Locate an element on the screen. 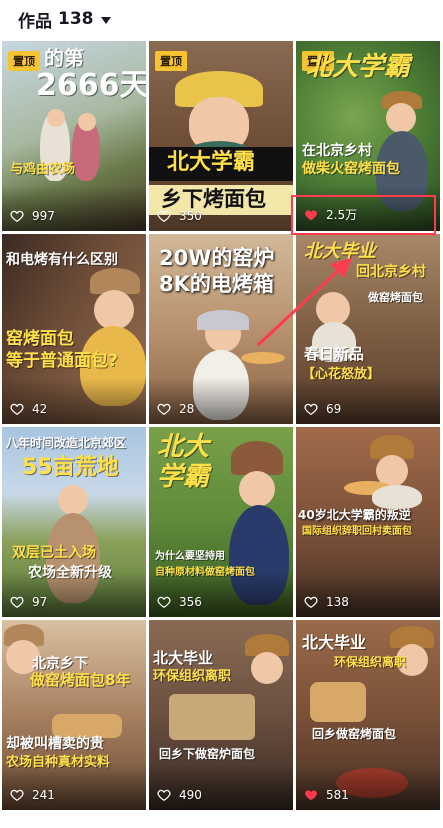 The height and width of the screenshot is (828, 443). works-title: 作品 is located at coordinates (35, 21).